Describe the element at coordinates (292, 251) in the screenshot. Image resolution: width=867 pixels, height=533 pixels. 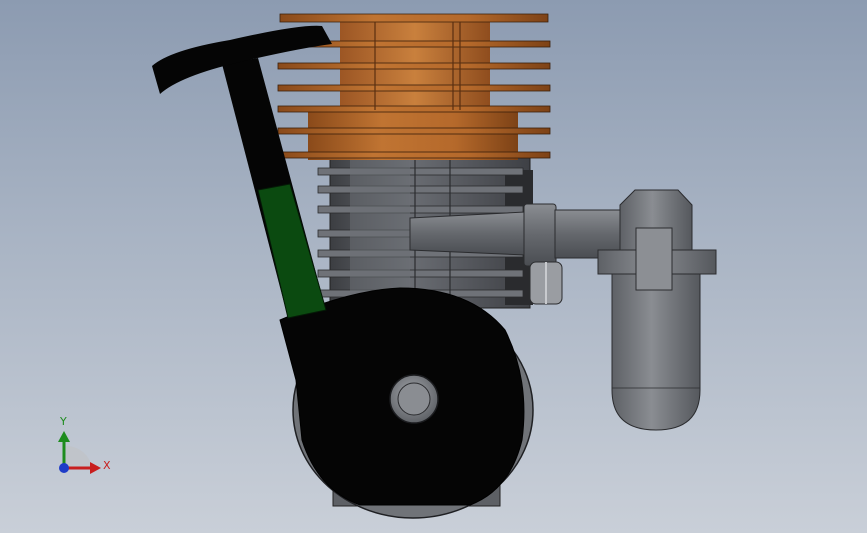
I see `pull-cord-shaft` at that location.